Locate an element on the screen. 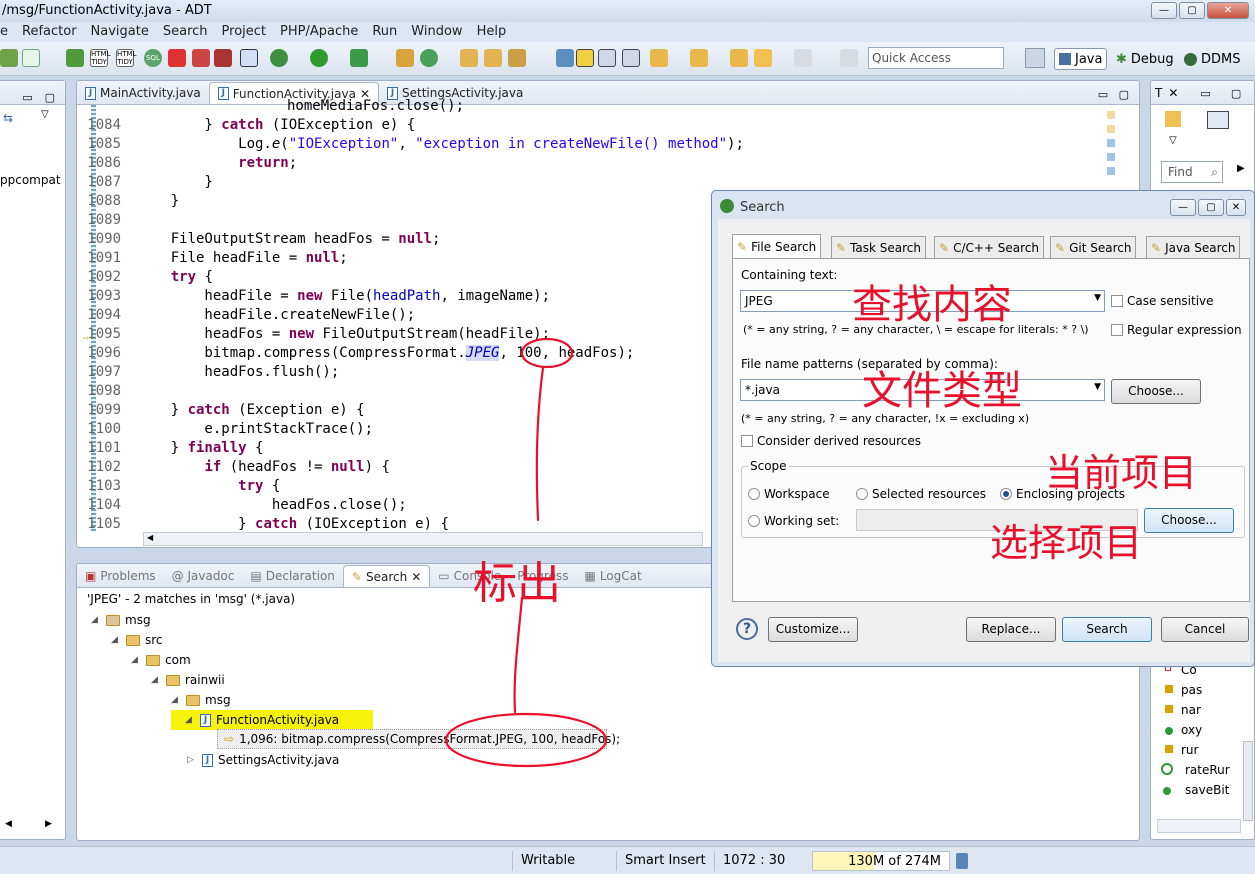 Image resolution: width=1255 pixels, height=874 pixels. annotation-select-project: 选择项目 is located at coordinates (1066, 543).